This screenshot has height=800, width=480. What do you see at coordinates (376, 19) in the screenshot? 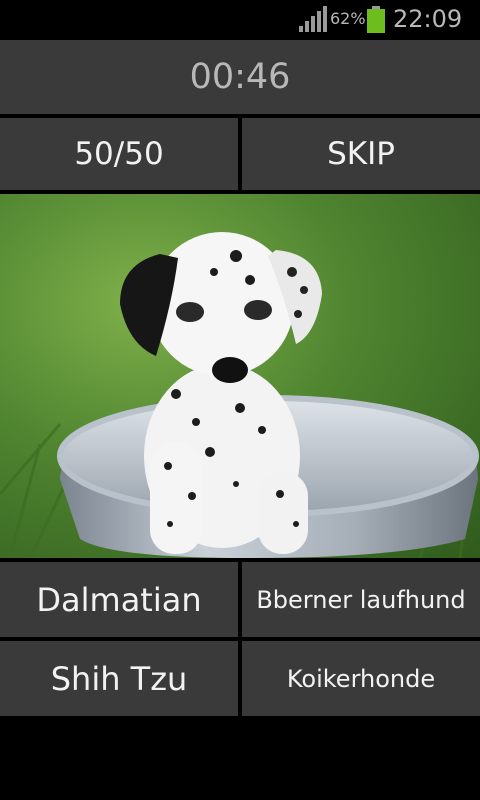
I see `battery-icon` at bounding box center [376, 19].